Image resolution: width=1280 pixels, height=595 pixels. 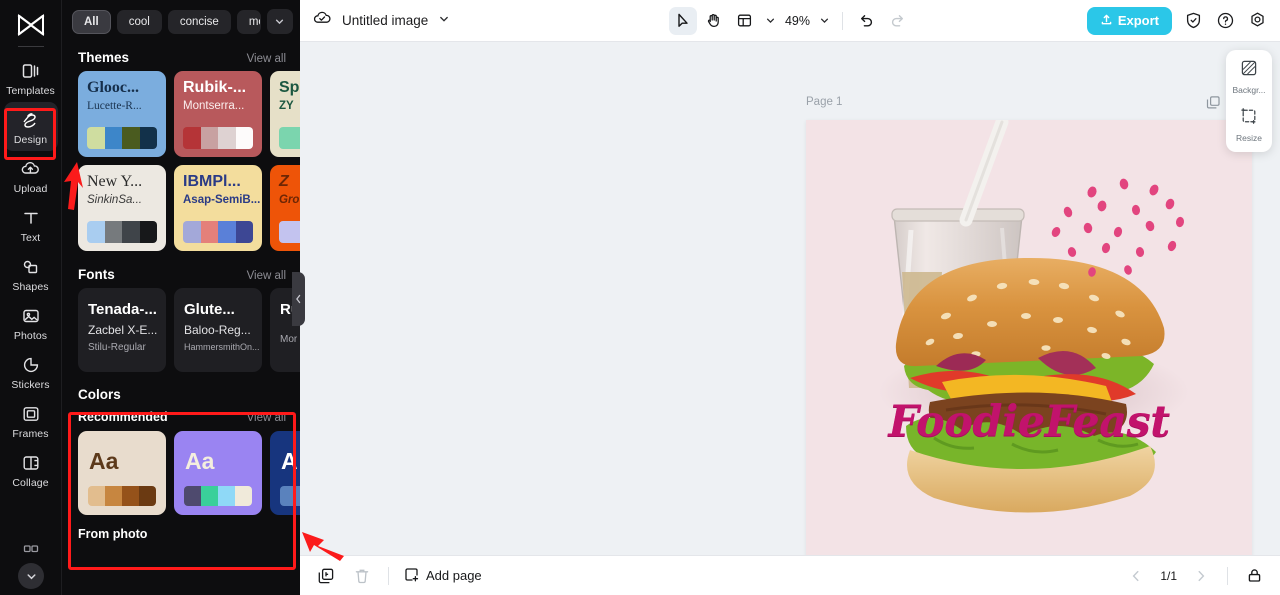 I want to click on gear-icon, so click(x=1257, y=21).